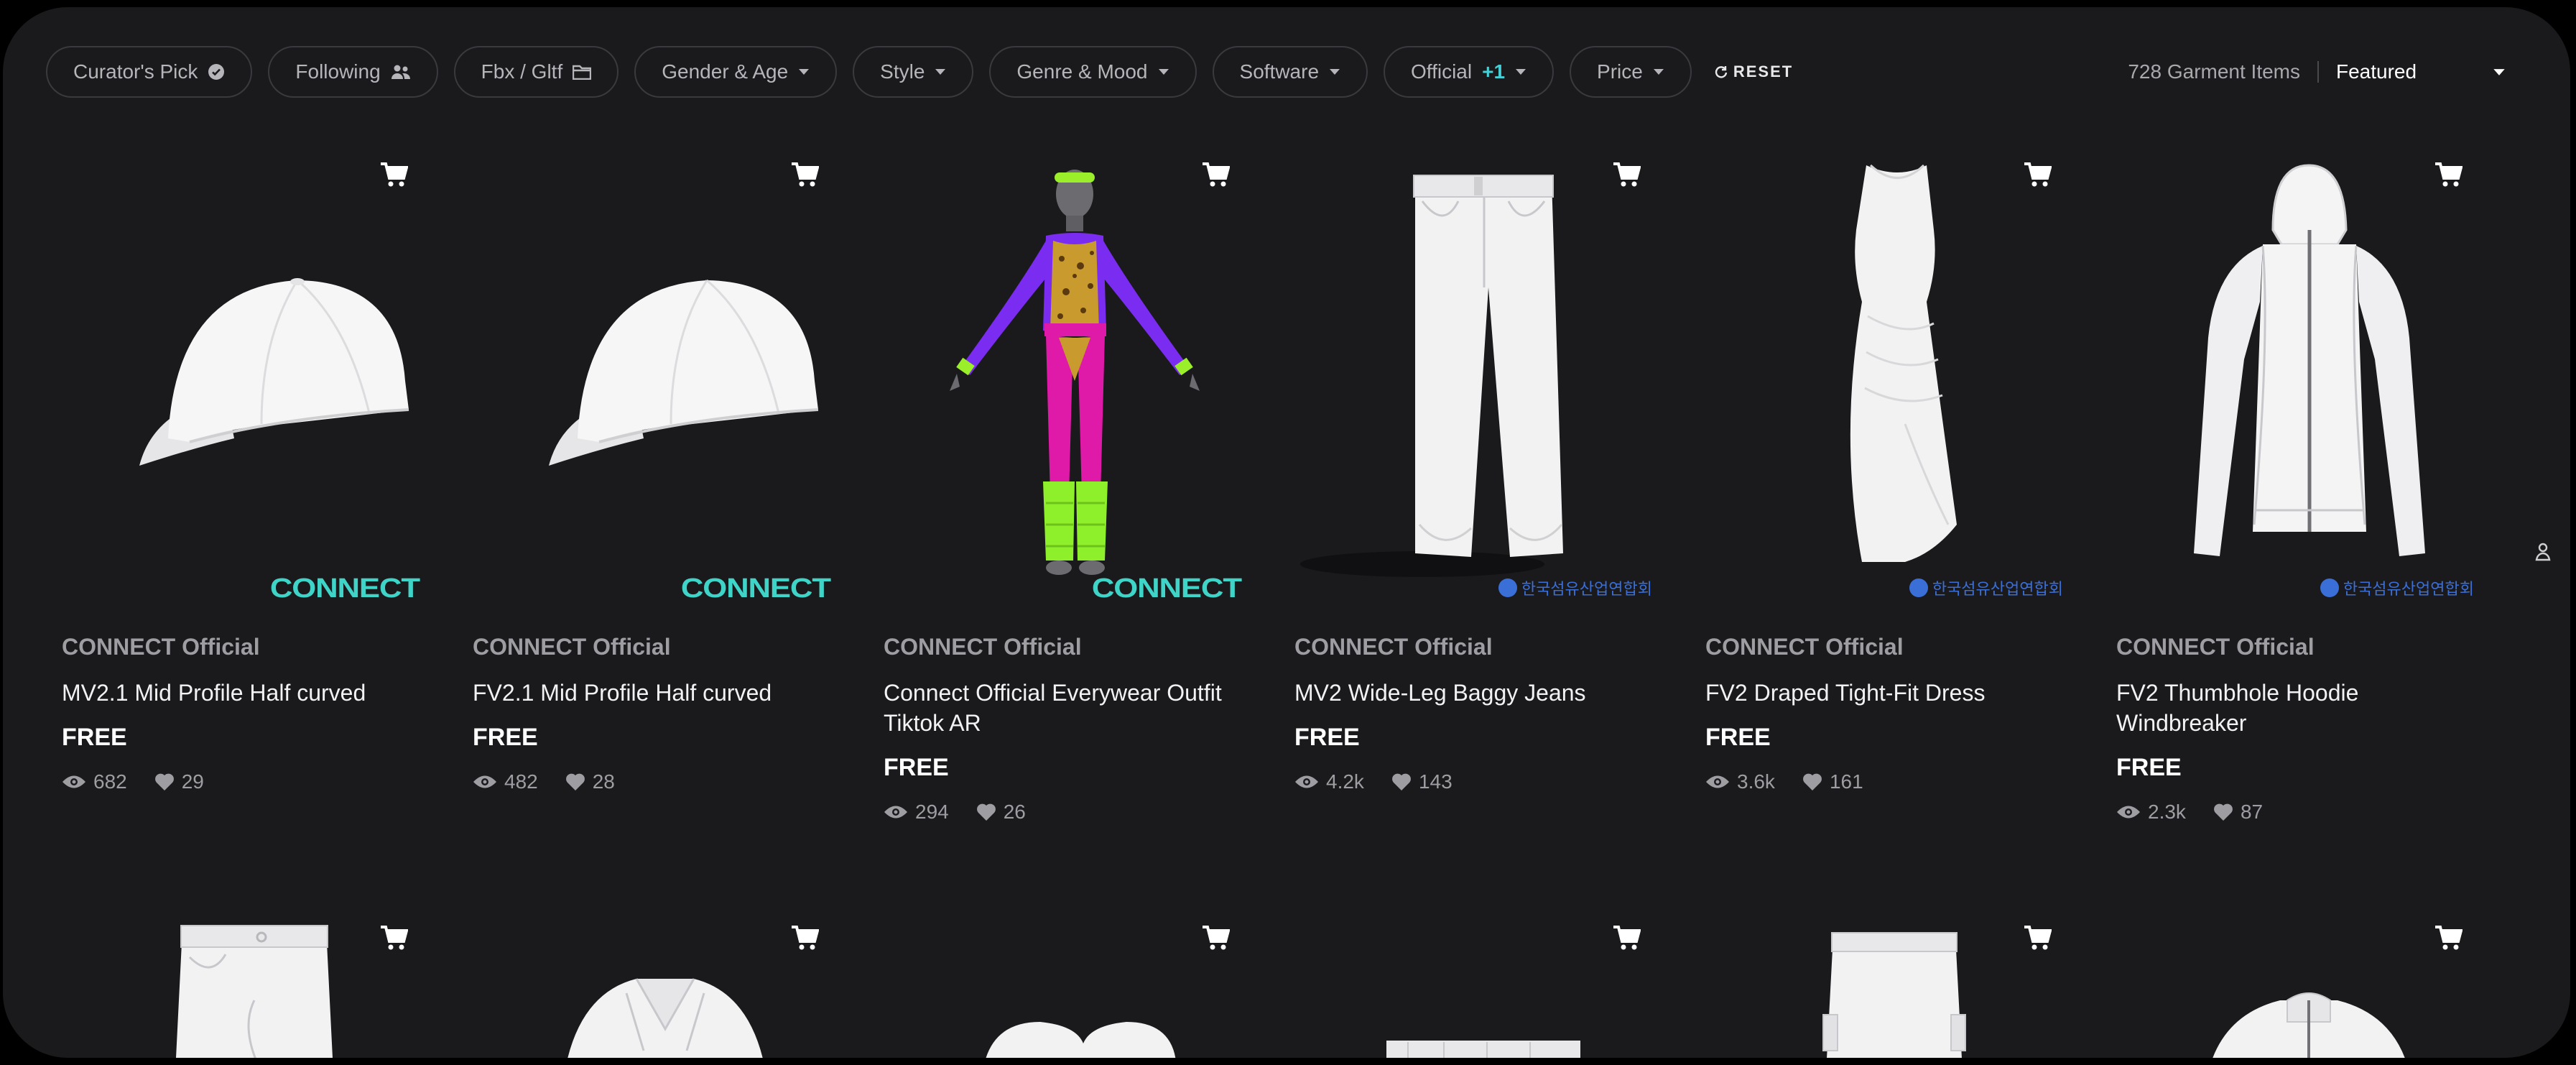 This screenshot has height=1065, width=2576. I want to click on filter-label: Style, so click(902, 71).